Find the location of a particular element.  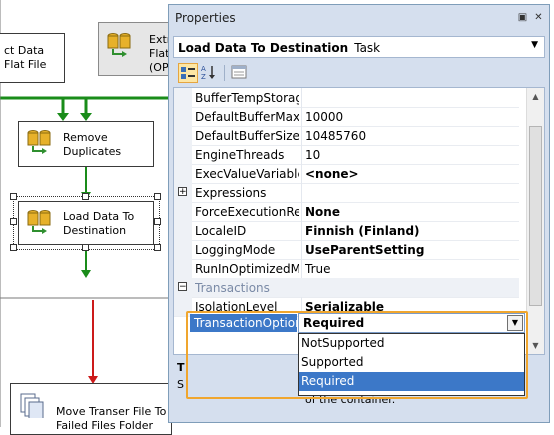

pin-icon: ▣ is located at coordinates (522, 18).